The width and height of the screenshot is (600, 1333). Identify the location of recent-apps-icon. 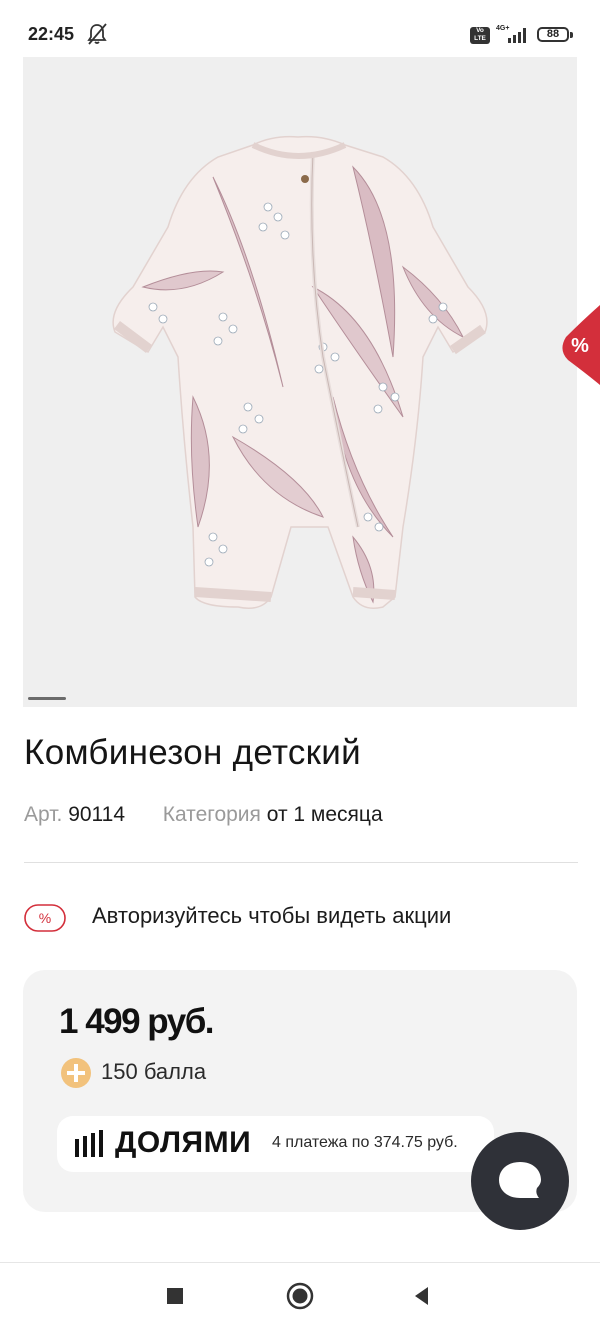
(175, 1296).